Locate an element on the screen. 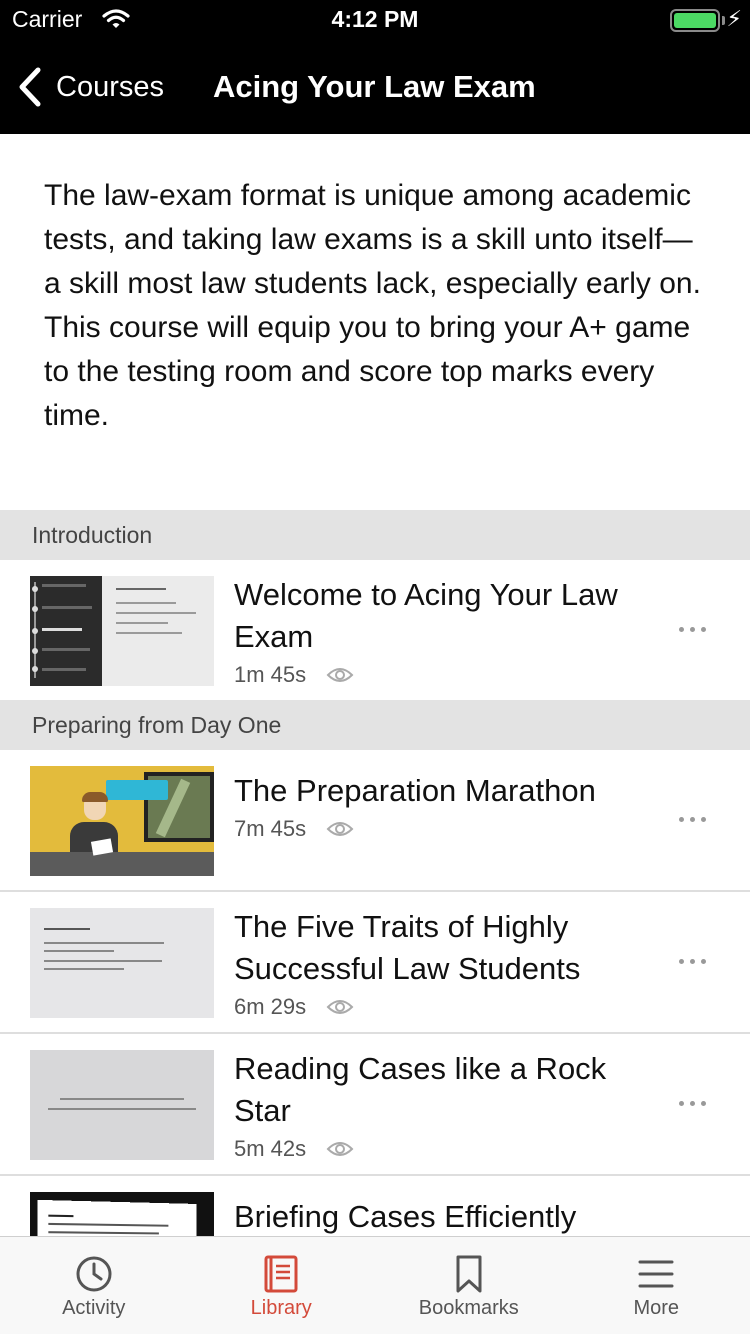  battery-cap is located at coordinates (723, 20).